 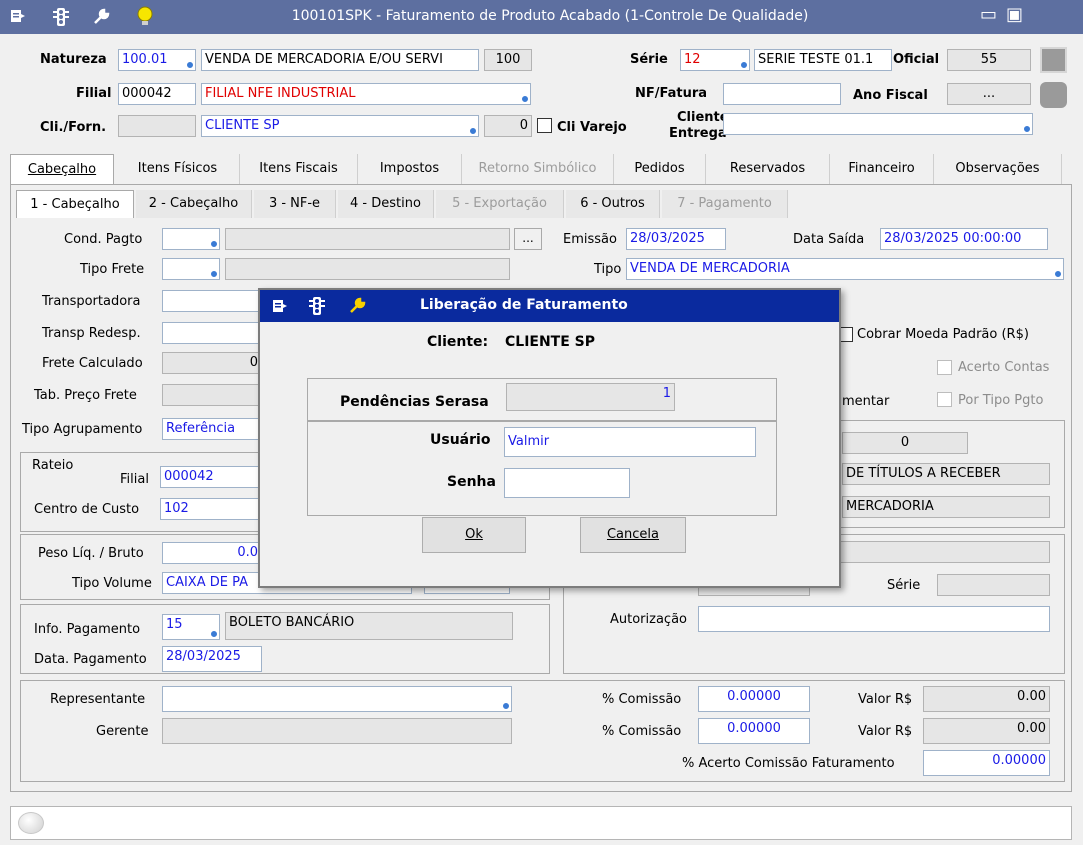 What do you see at coordinates (212, 659) in the screenshot?
I see `data-pagamento-field: 28/03/2025` at bounding box center [212, 659].